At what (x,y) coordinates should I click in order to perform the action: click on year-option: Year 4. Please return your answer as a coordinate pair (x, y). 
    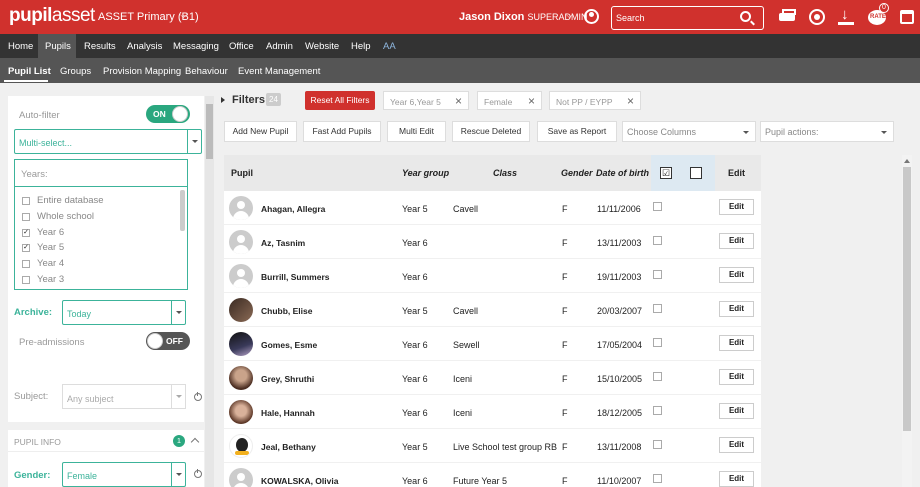
    Looking at the image, I should click on (97, 265).